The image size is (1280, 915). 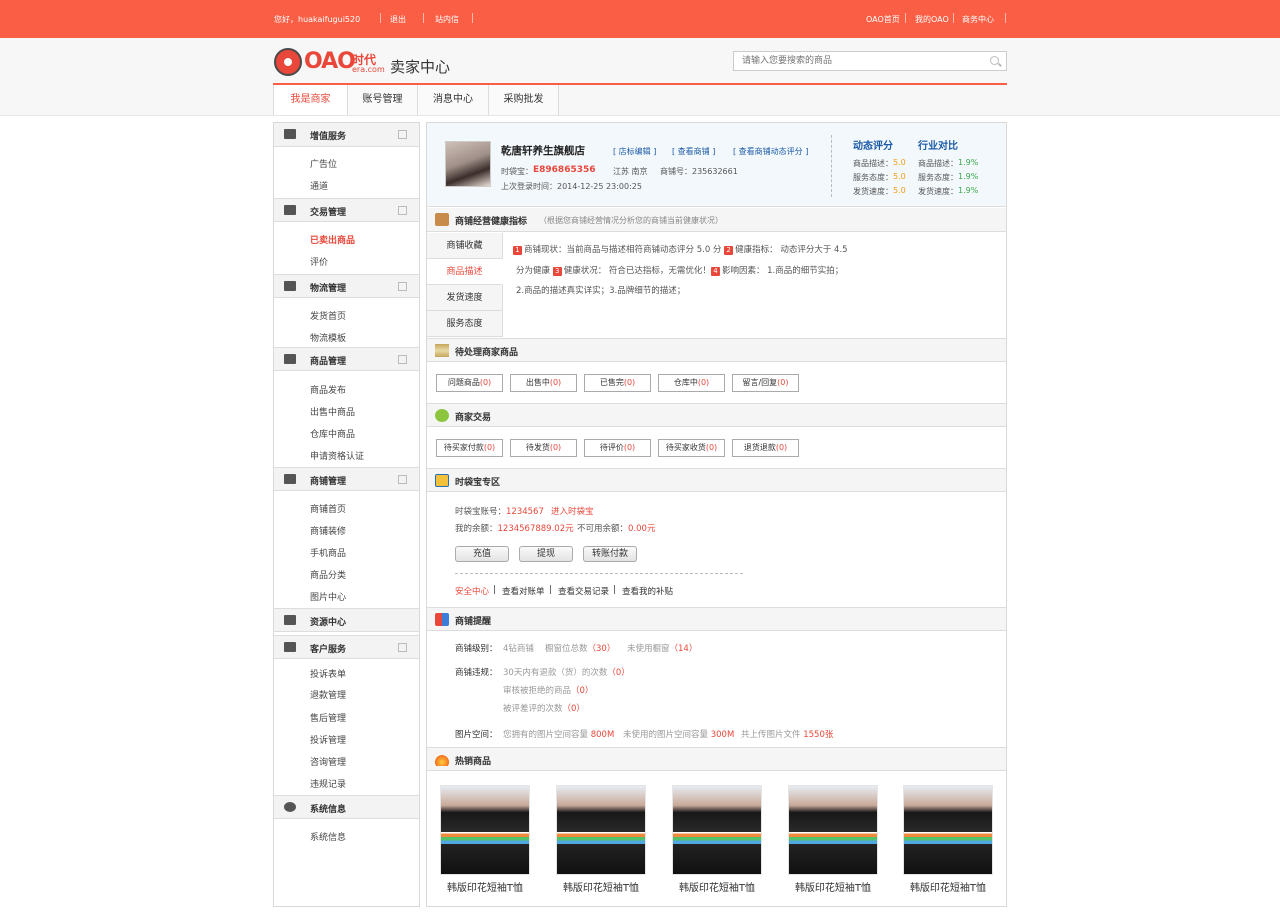 What do you see at coordinates (616, 528) in the screenshot?
I see `wallet-unavailable: 不可用余额：0.00元` at bounding box center [616, 528].